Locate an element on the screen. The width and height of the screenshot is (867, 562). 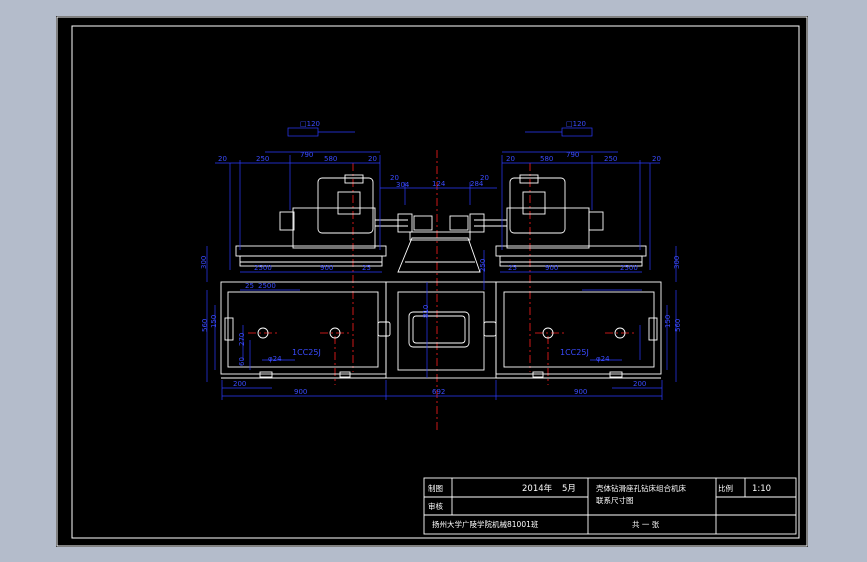
dim-top-right-b: 250 is located at coordinates (610, 159).